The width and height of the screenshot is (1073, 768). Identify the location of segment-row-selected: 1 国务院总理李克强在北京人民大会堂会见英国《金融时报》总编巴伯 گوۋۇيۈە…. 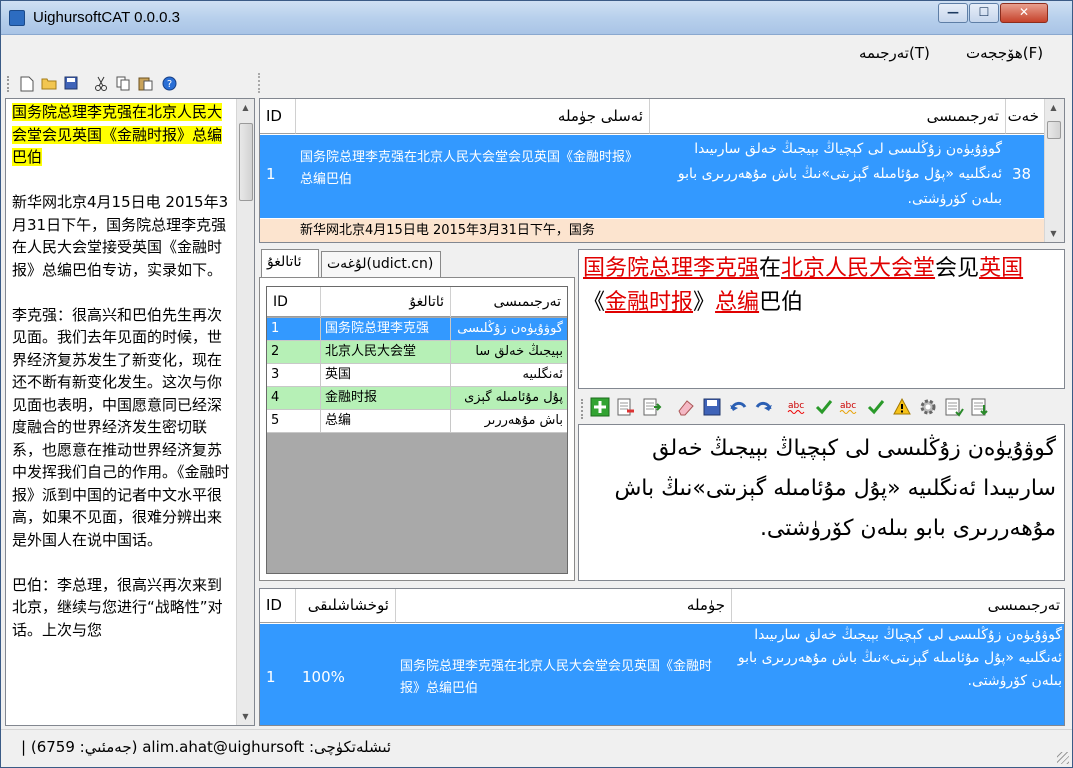
(653, 176).